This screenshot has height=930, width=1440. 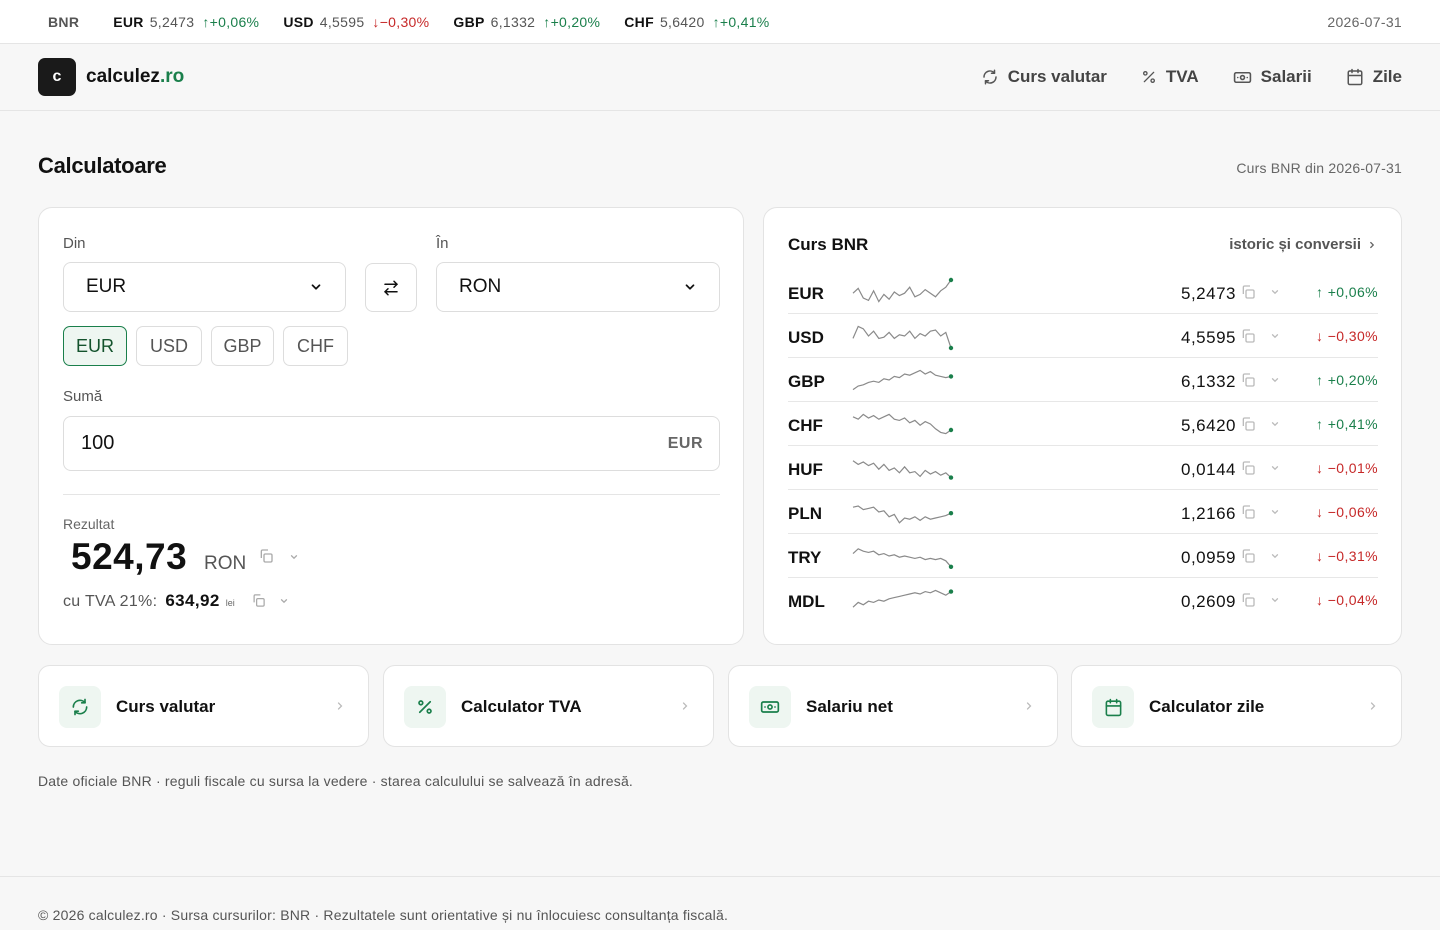 I want to click on ticker-change: ↑+0,06%, so click(x=231, y=21).